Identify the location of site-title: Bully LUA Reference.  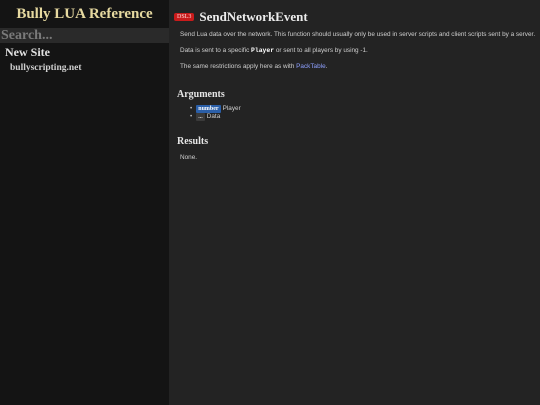
(84, 14).